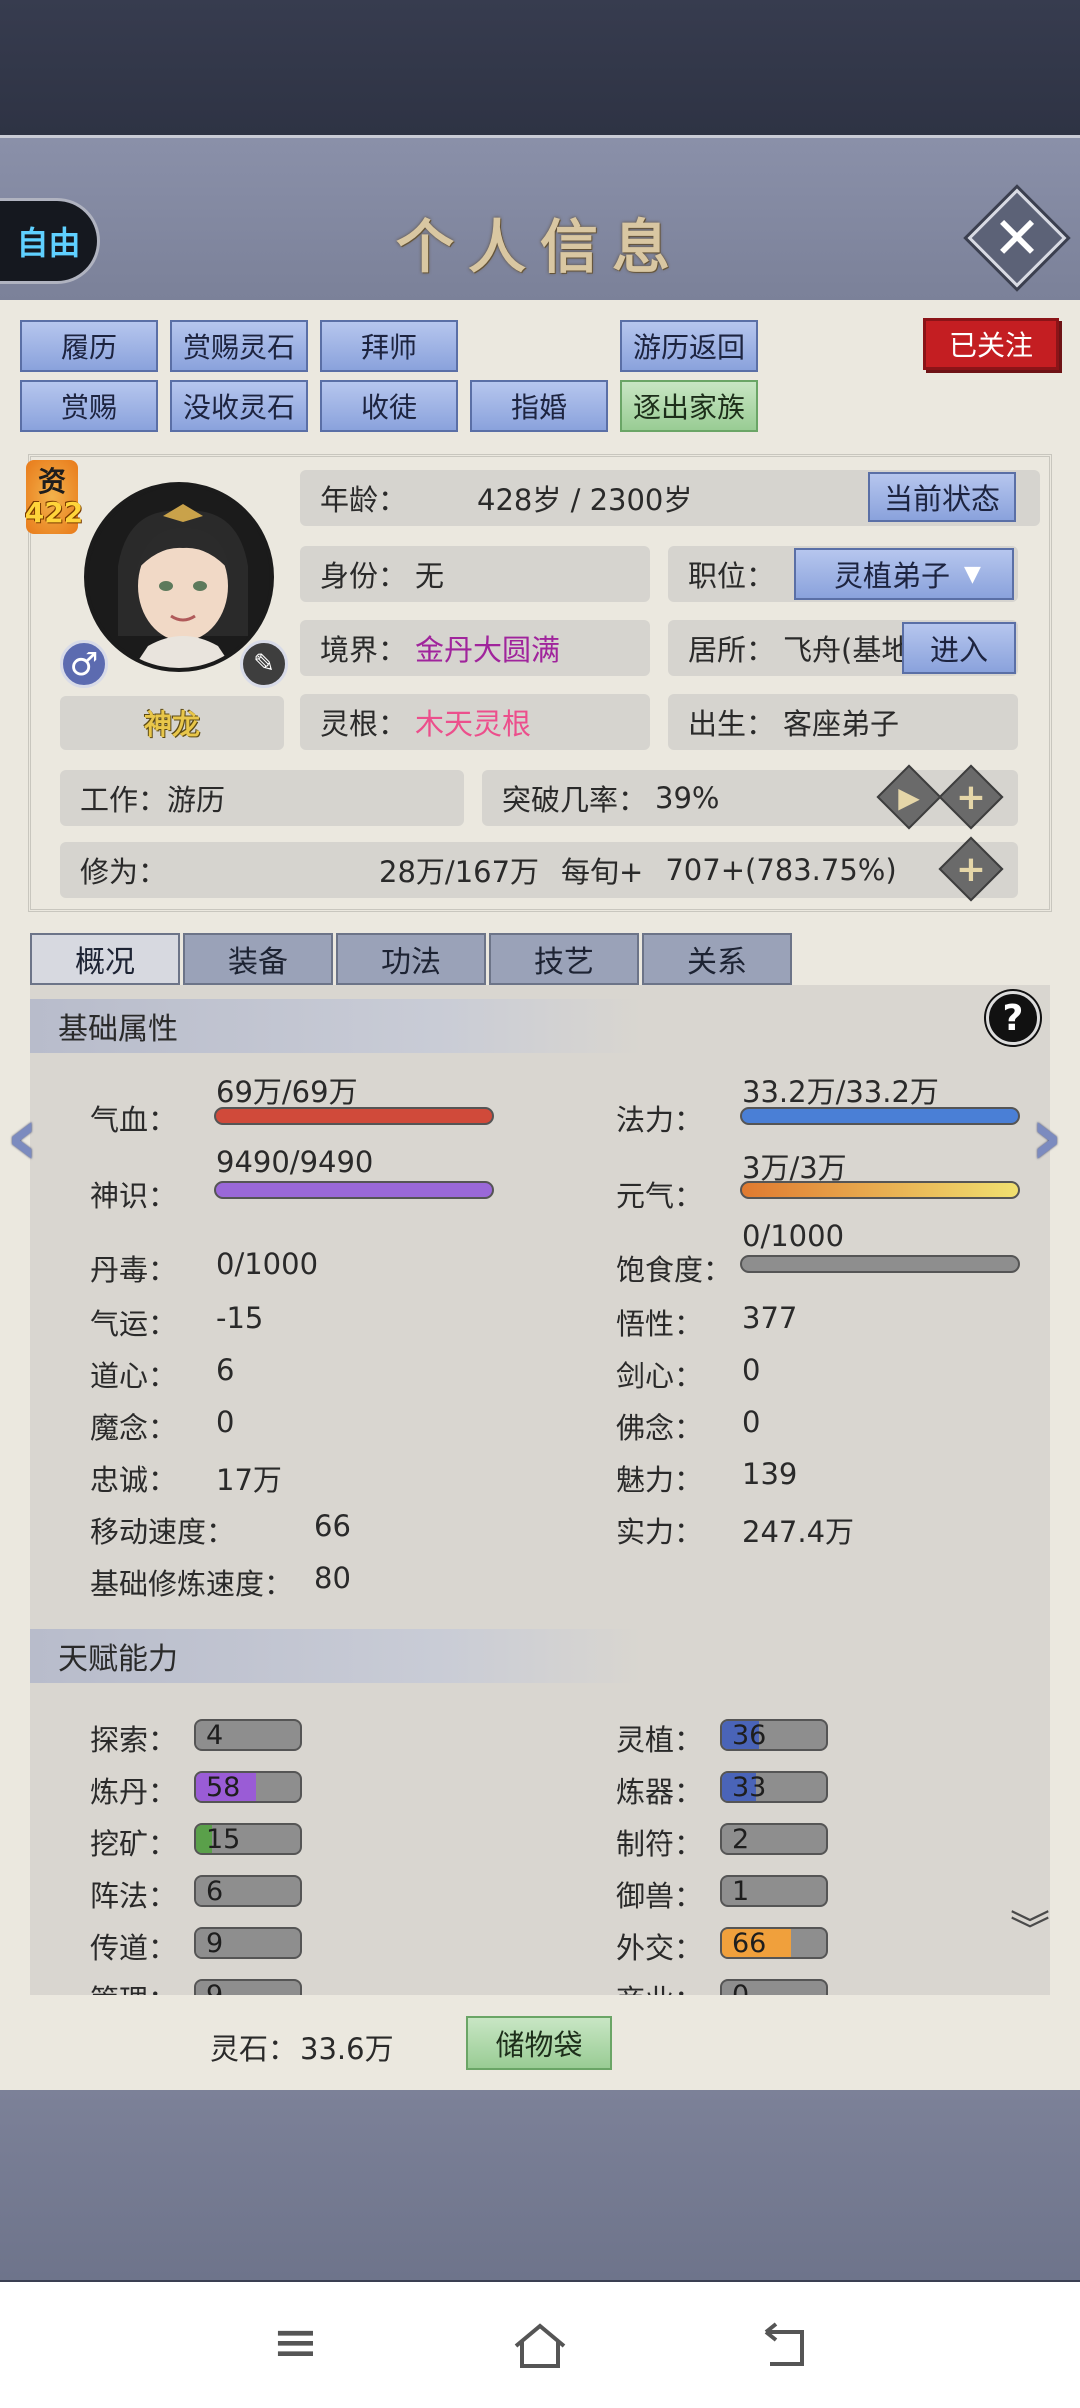 The width and height of the screenshot is (1080, 2408). Describe the element at coordinates (105, 959) in the screenshot. I see `tab-overview: 概况` at that location.